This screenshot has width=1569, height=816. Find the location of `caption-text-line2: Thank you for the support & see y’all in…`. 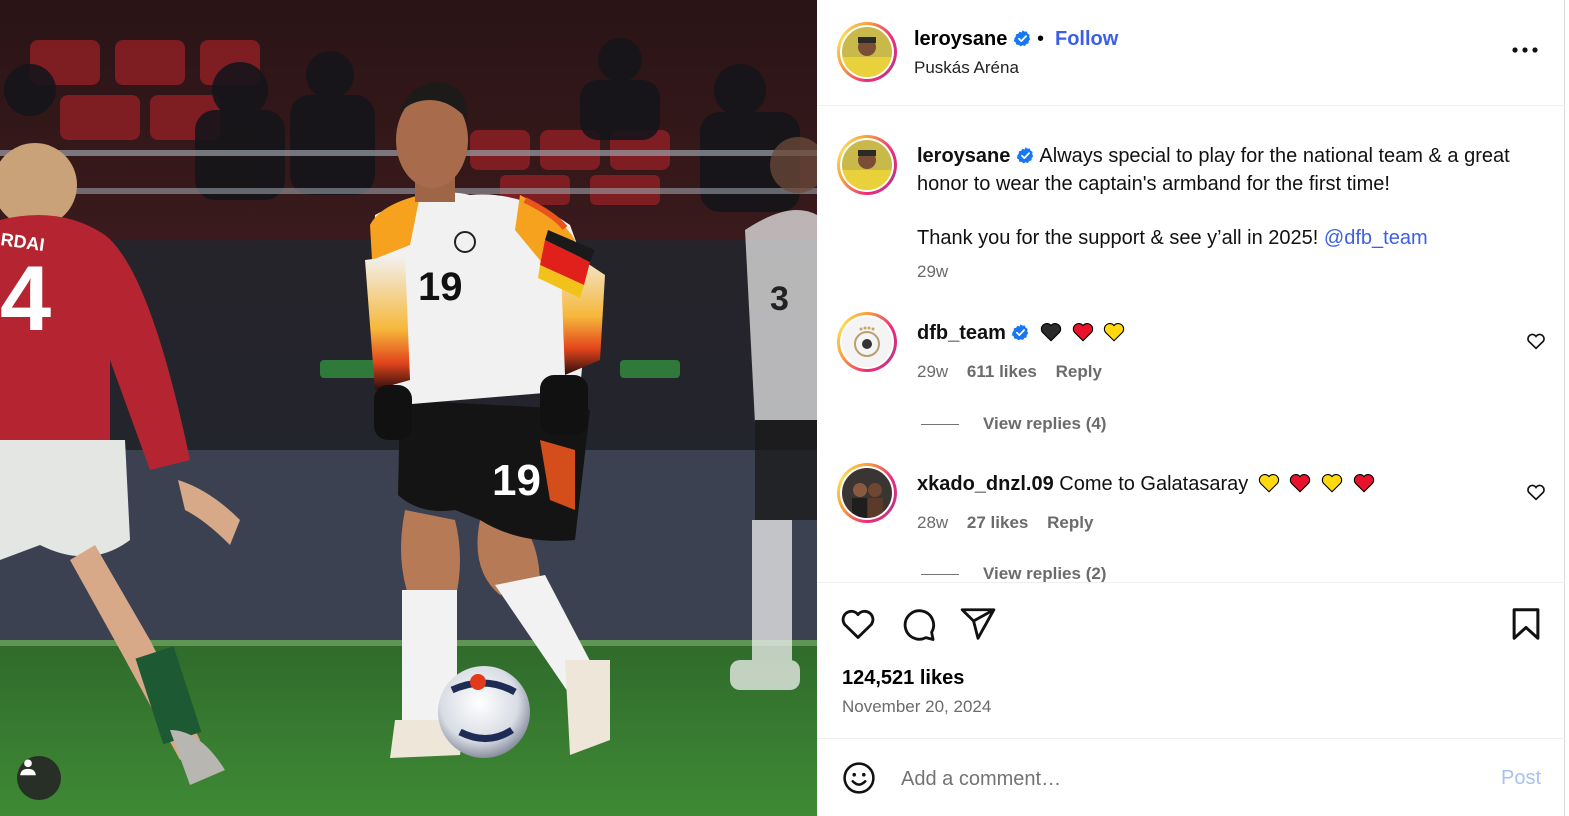

caption-text-line2: Thank you for the support & see y’all in… is located at coordinates (1118, 238).